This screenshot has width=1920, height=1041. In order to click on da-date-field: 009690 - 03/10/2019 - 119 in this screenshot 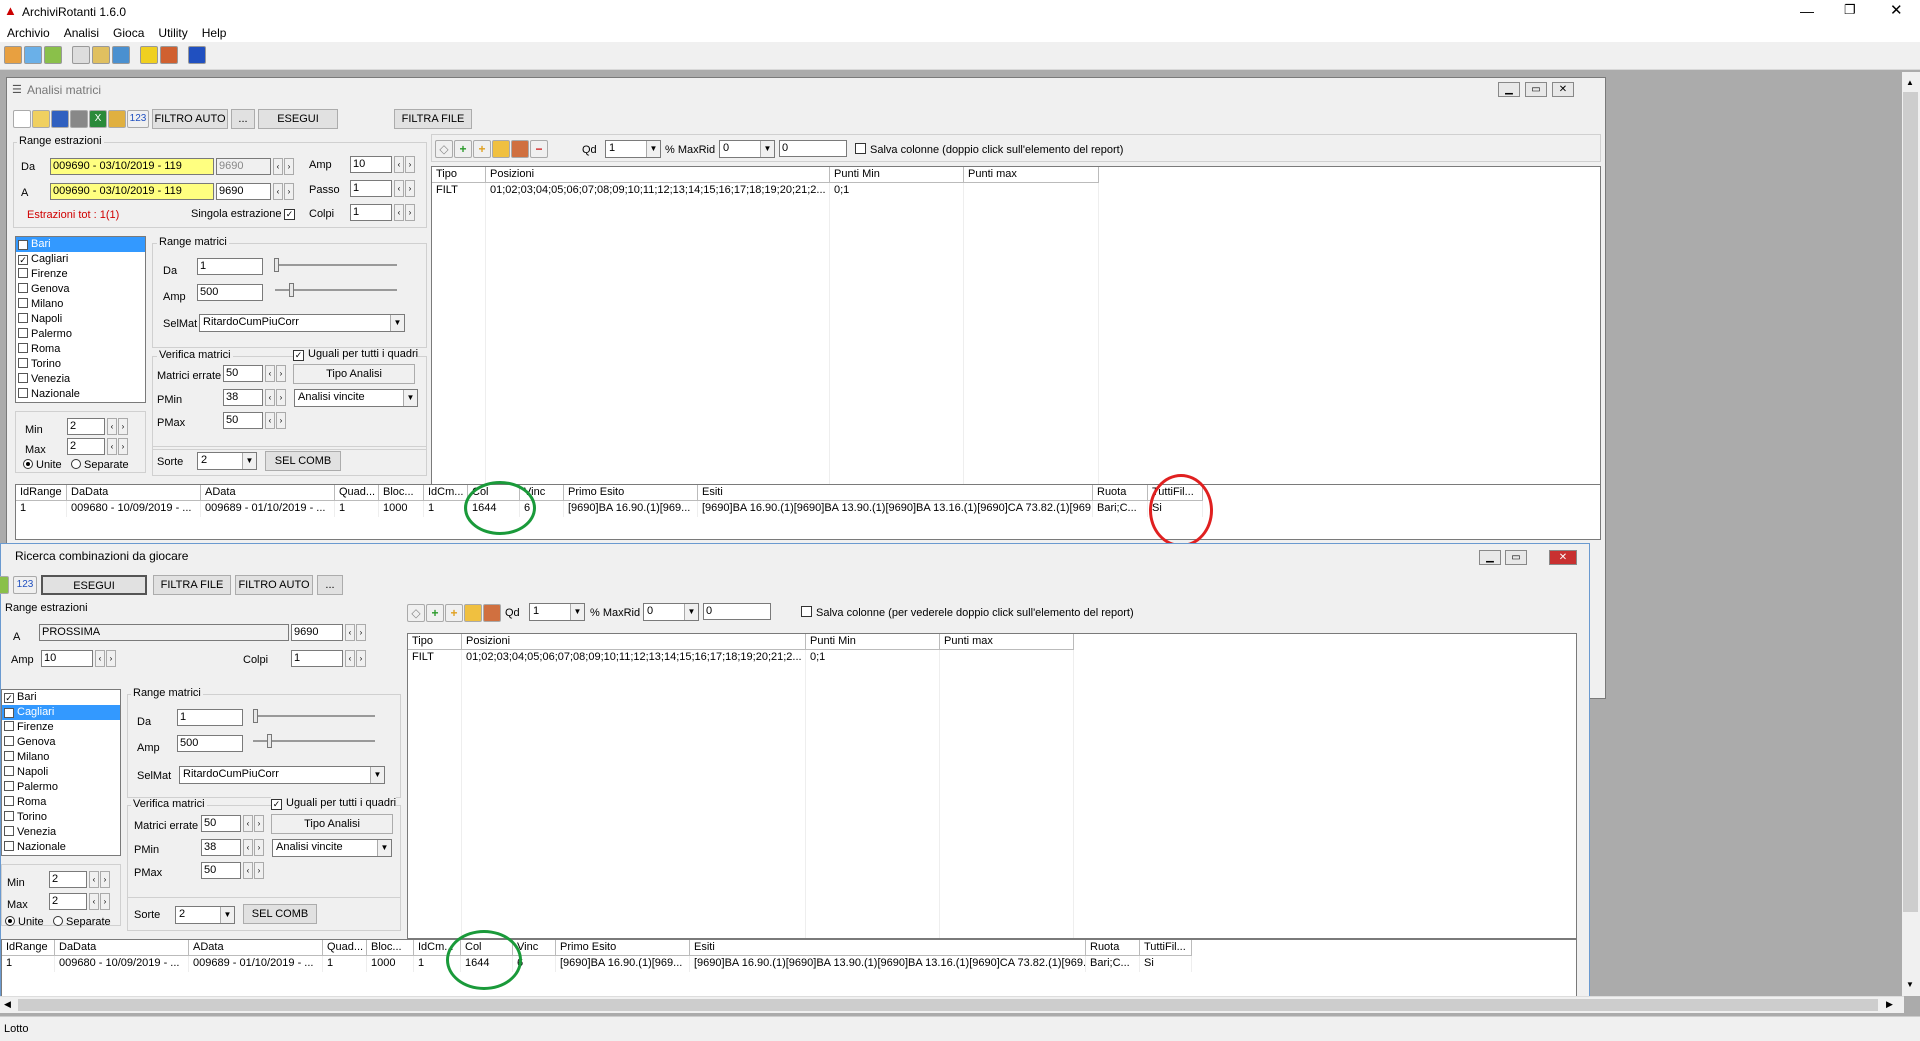, I will do `click(132, 166)`.